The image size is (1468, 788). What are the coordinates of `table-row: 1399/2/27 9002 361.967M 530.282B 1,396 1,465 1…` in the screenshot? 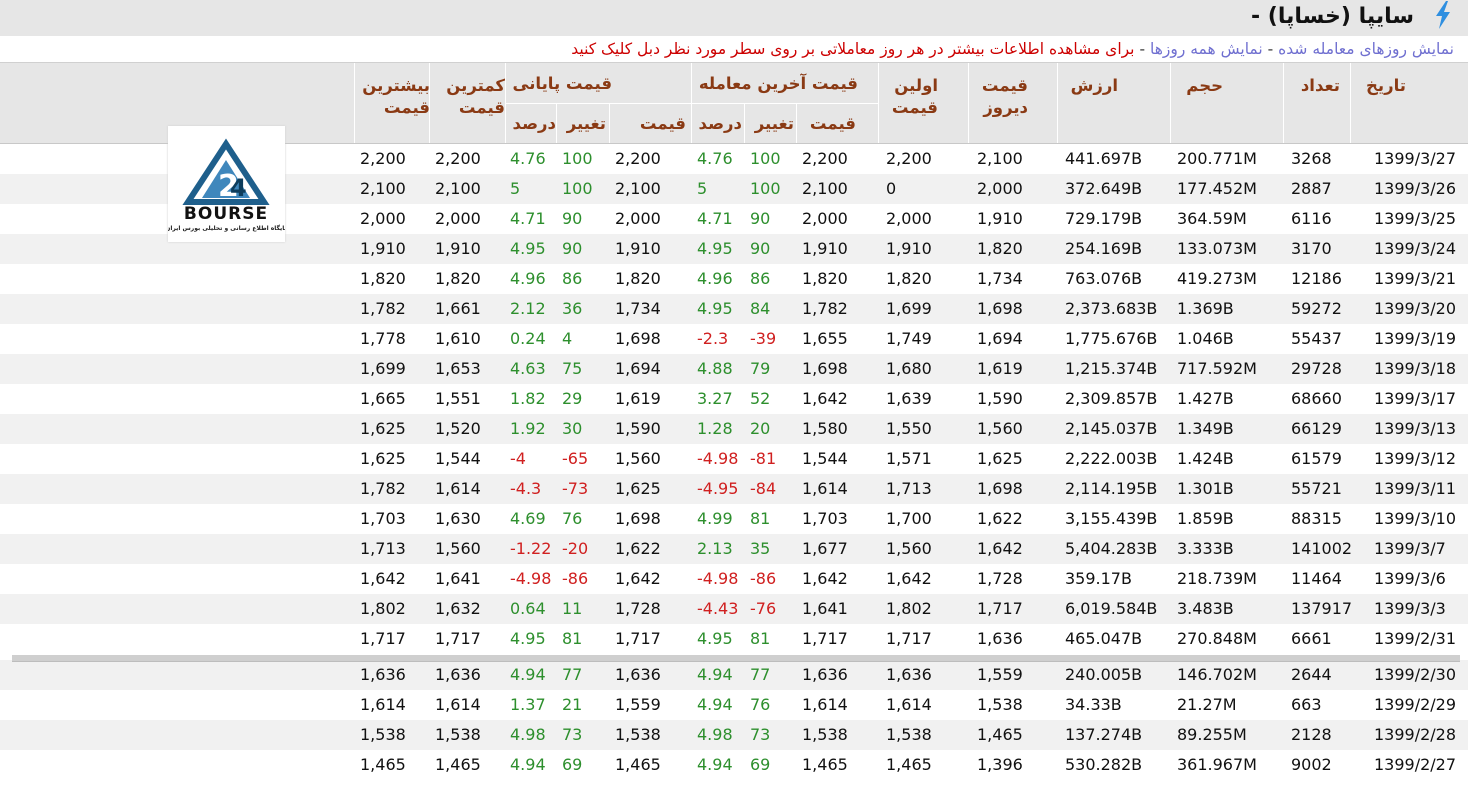 It's located at (734, 765).